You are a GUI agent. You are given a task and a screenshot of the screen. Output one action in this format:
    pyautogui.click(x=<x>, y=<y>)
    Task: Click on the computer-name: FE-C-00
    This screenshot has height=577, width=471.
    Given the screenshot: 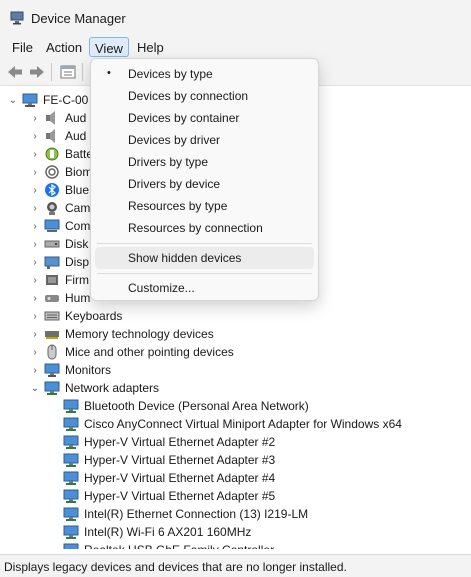 What is the action you would take?
    pyautogui.click(x=66, y=100)
    